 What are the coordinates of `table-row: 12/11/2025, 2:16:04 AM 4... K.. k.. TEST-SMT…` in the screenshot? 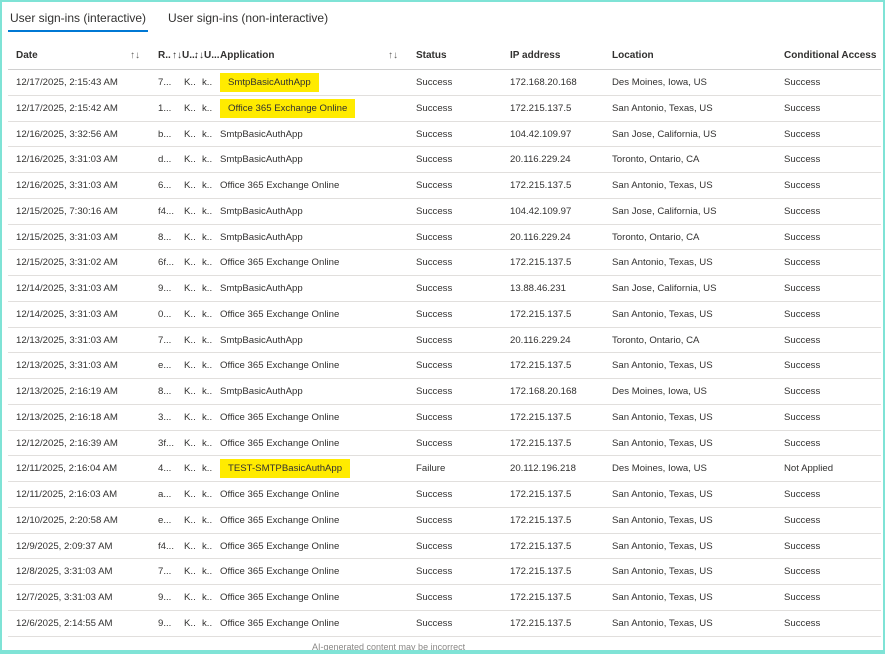 It's located at (444, 469).